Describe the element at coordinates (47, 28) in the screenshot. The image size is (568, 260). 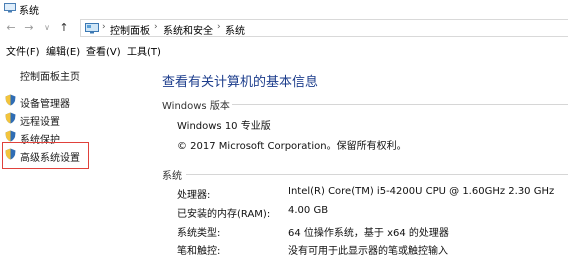
I see `recent-chevron-icon: ∨` at that location.